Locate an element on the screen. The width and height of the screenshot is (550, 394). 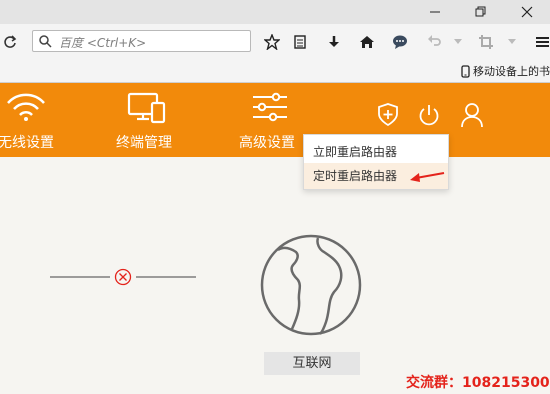
home-button is located at coordinates (367, 42).